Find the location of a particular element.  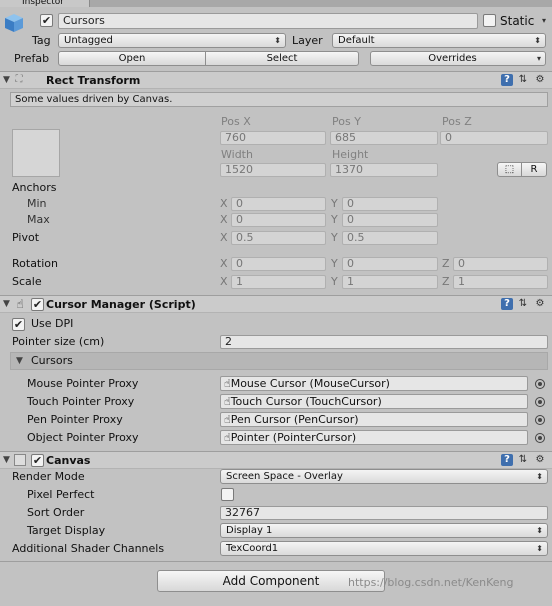

pixel-perfect-checkbox is located at coordinates (227, 494).